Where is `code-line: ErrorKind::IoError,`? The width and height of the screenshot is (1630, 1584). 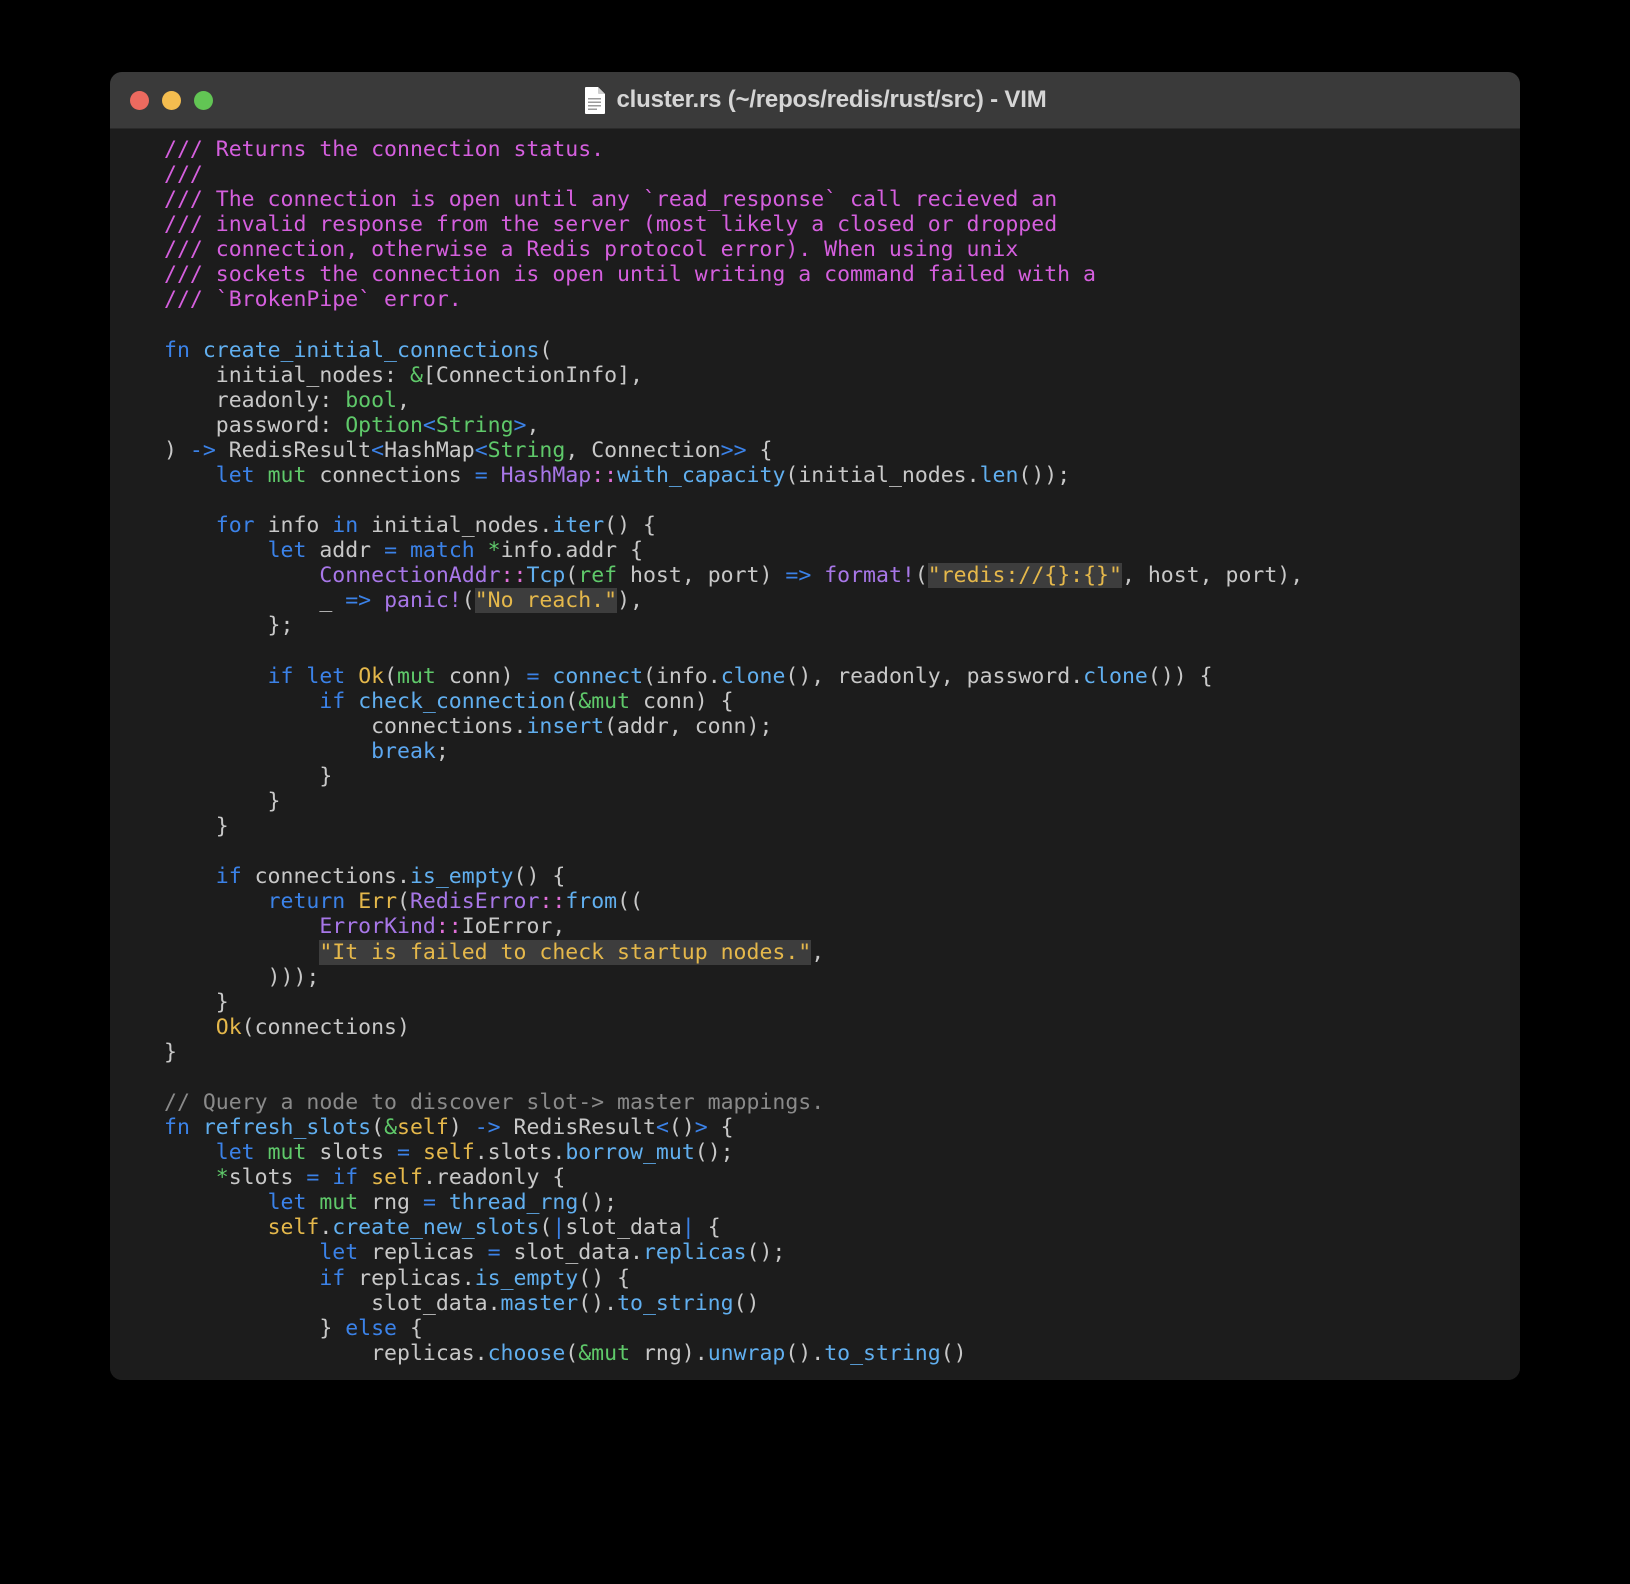
code-line: ErrorKind::IoError, is located at coordinates (442, 927).